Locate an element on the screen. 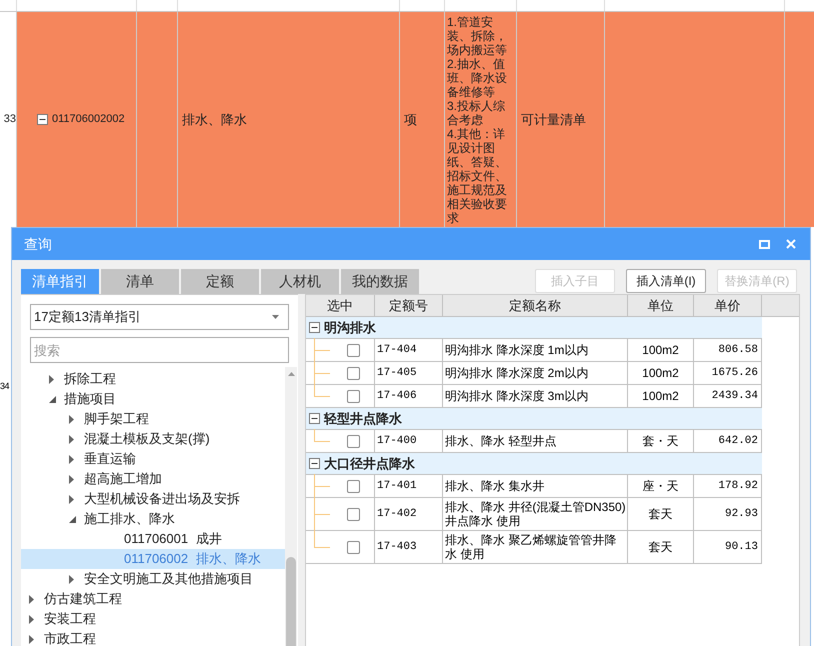  table-cell-text: 可计量清单 is located at coordinates (553, 119).